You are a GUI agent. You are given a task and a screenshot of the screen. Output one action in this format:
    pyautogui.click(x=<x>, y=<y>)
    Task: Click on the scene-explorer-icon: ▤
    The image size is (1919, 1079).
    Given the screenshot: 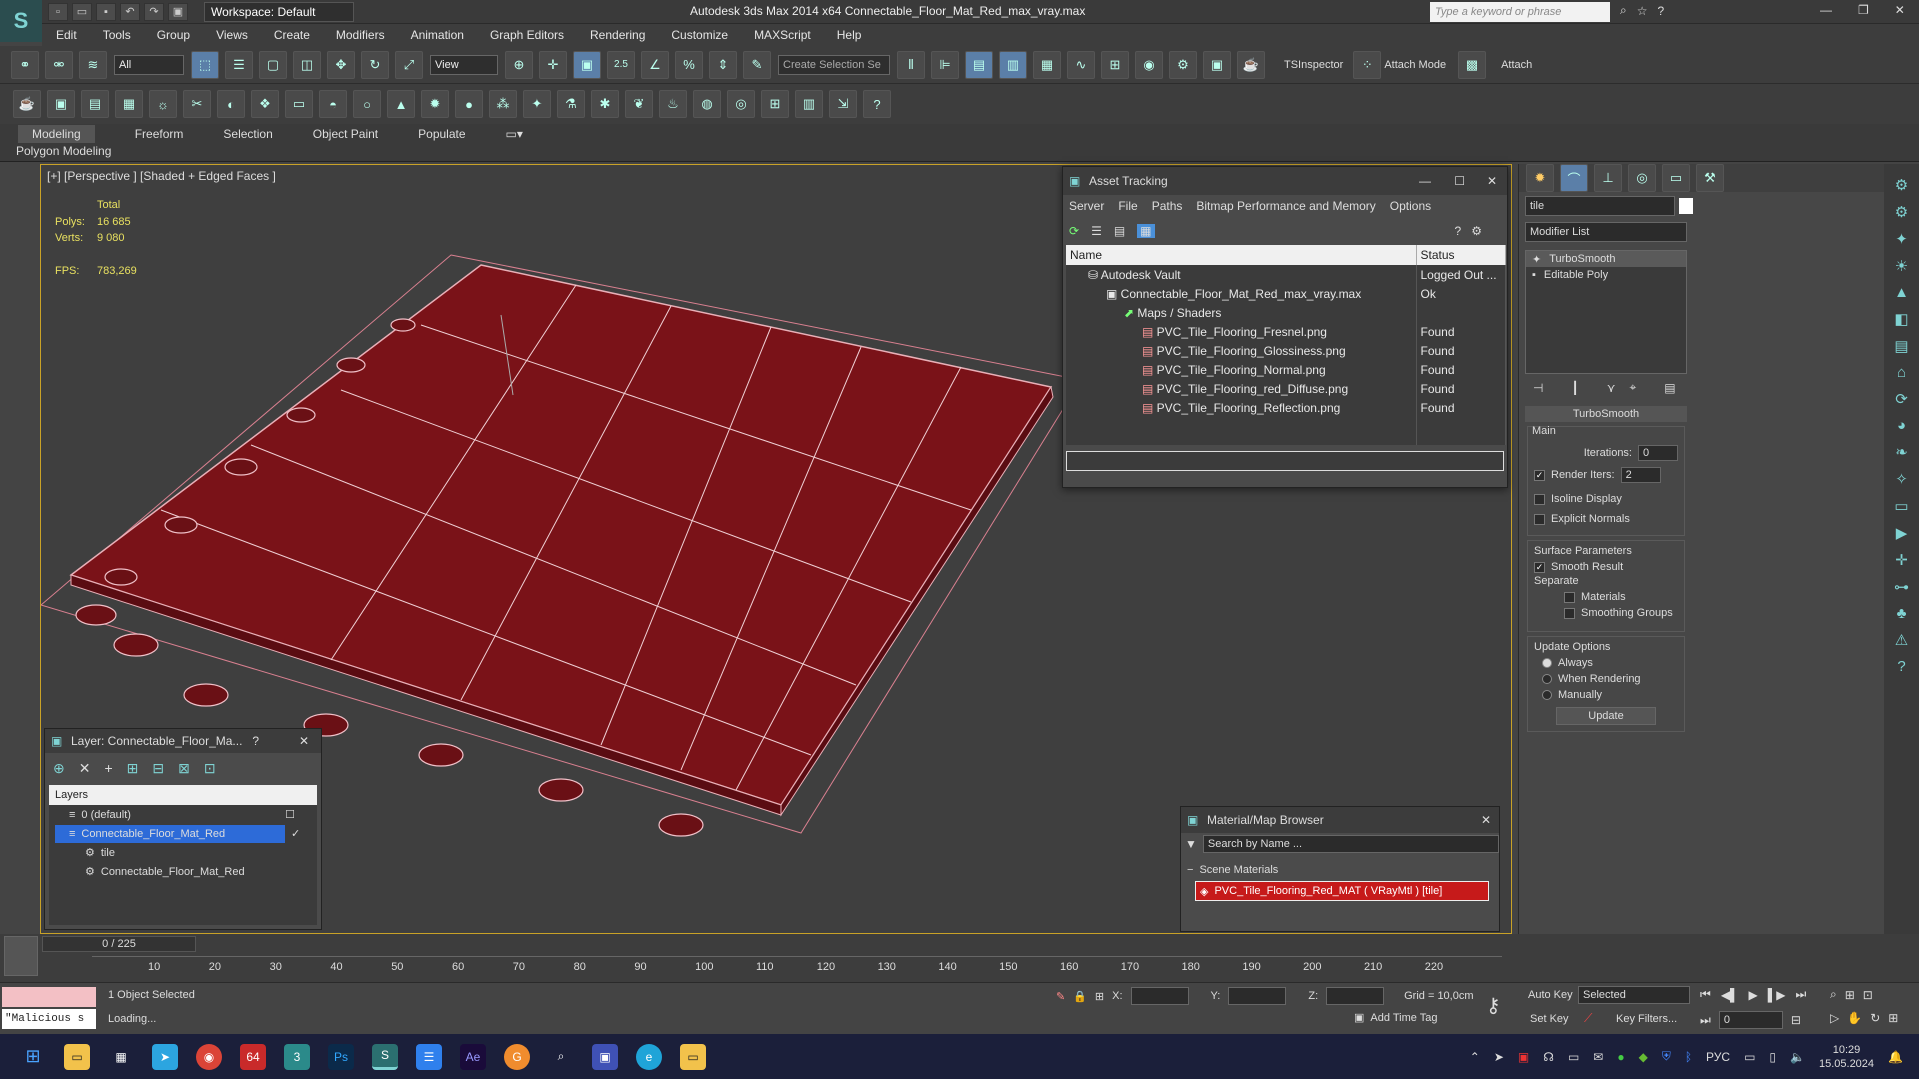 What is the action you would take?
    pyautogui.click(x=979, y=64)
    